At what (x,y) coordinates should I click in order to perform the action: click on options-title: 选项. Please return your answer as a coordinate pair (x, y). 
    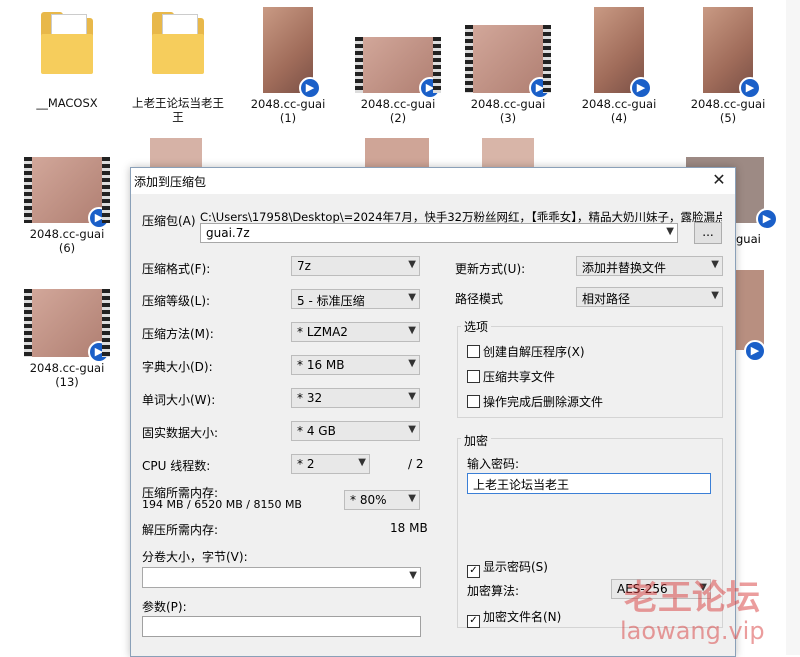
    Looking at the image, I should click on (476, 326).